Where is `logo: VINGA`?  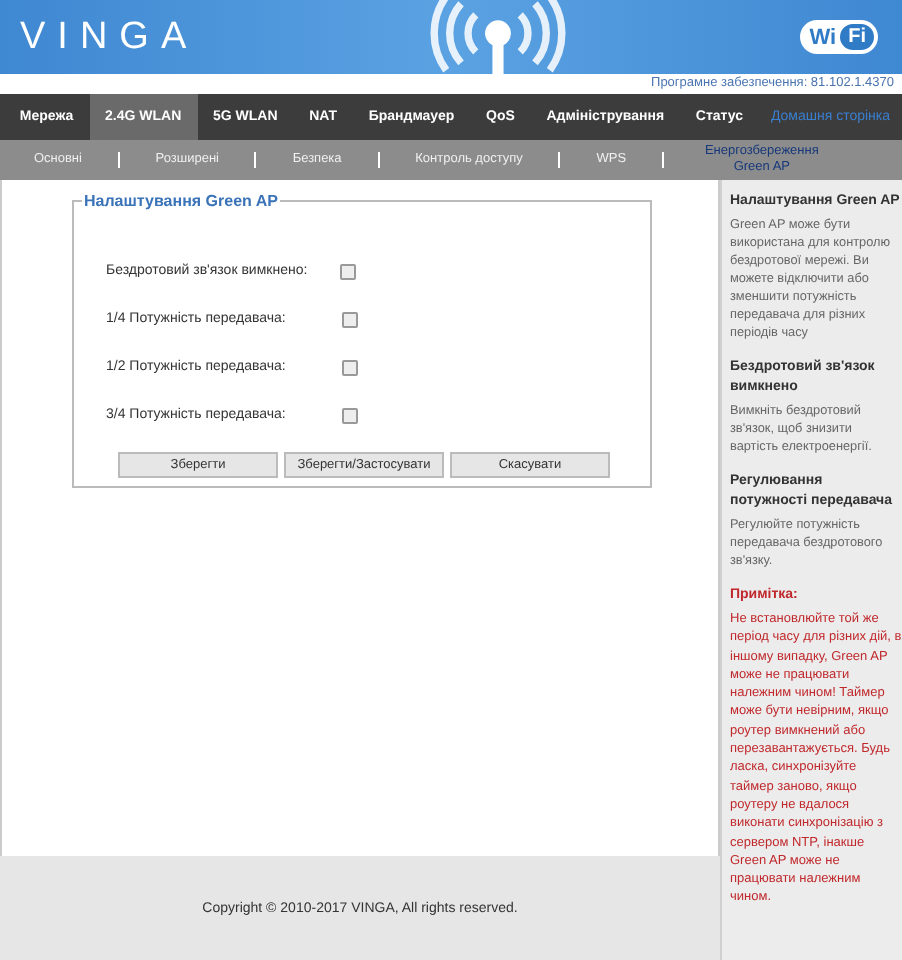
logo: VINGA is located at coordinates (109, 37).